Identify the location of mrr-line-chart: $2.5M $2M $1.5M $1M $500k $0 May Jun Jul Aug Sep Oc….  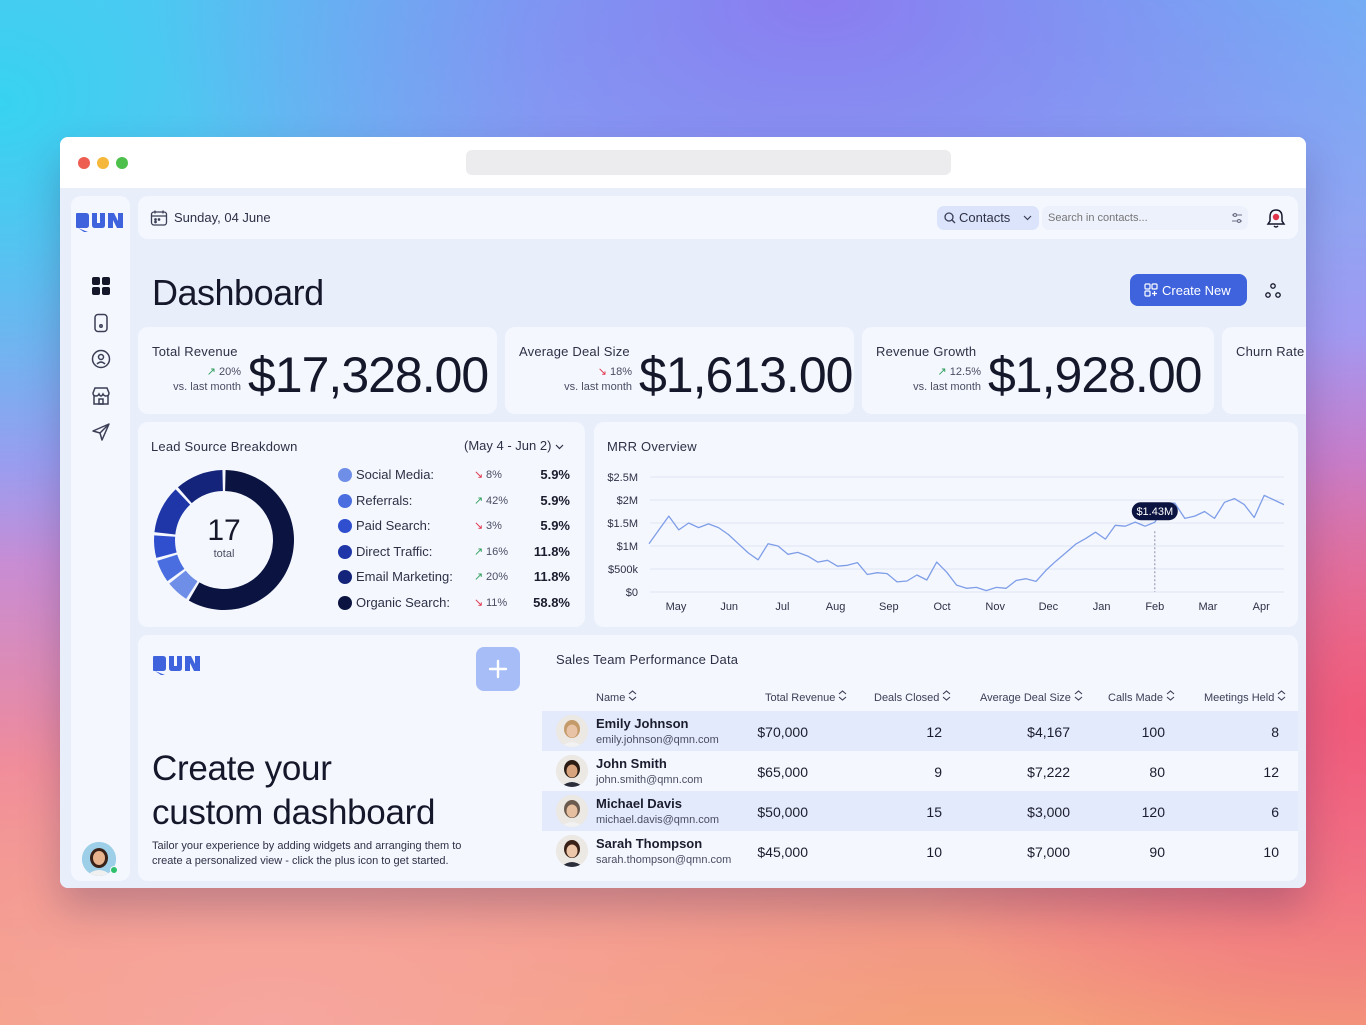
(946, 542).